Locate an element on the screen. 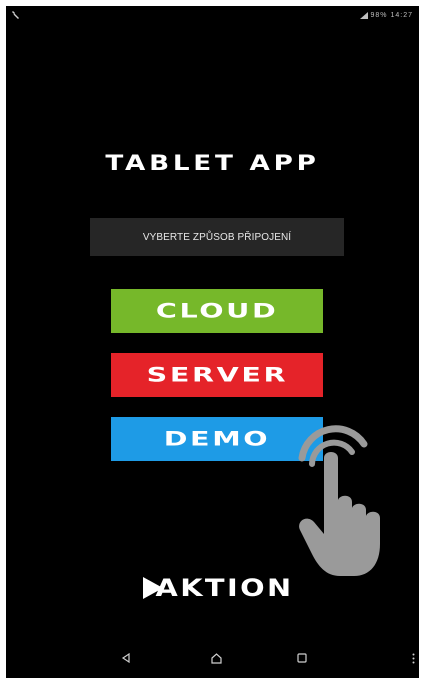 The width and height of the screenshot is (425, 682). aktion-logo-text: AKTION is located at coordinates (224, 588).